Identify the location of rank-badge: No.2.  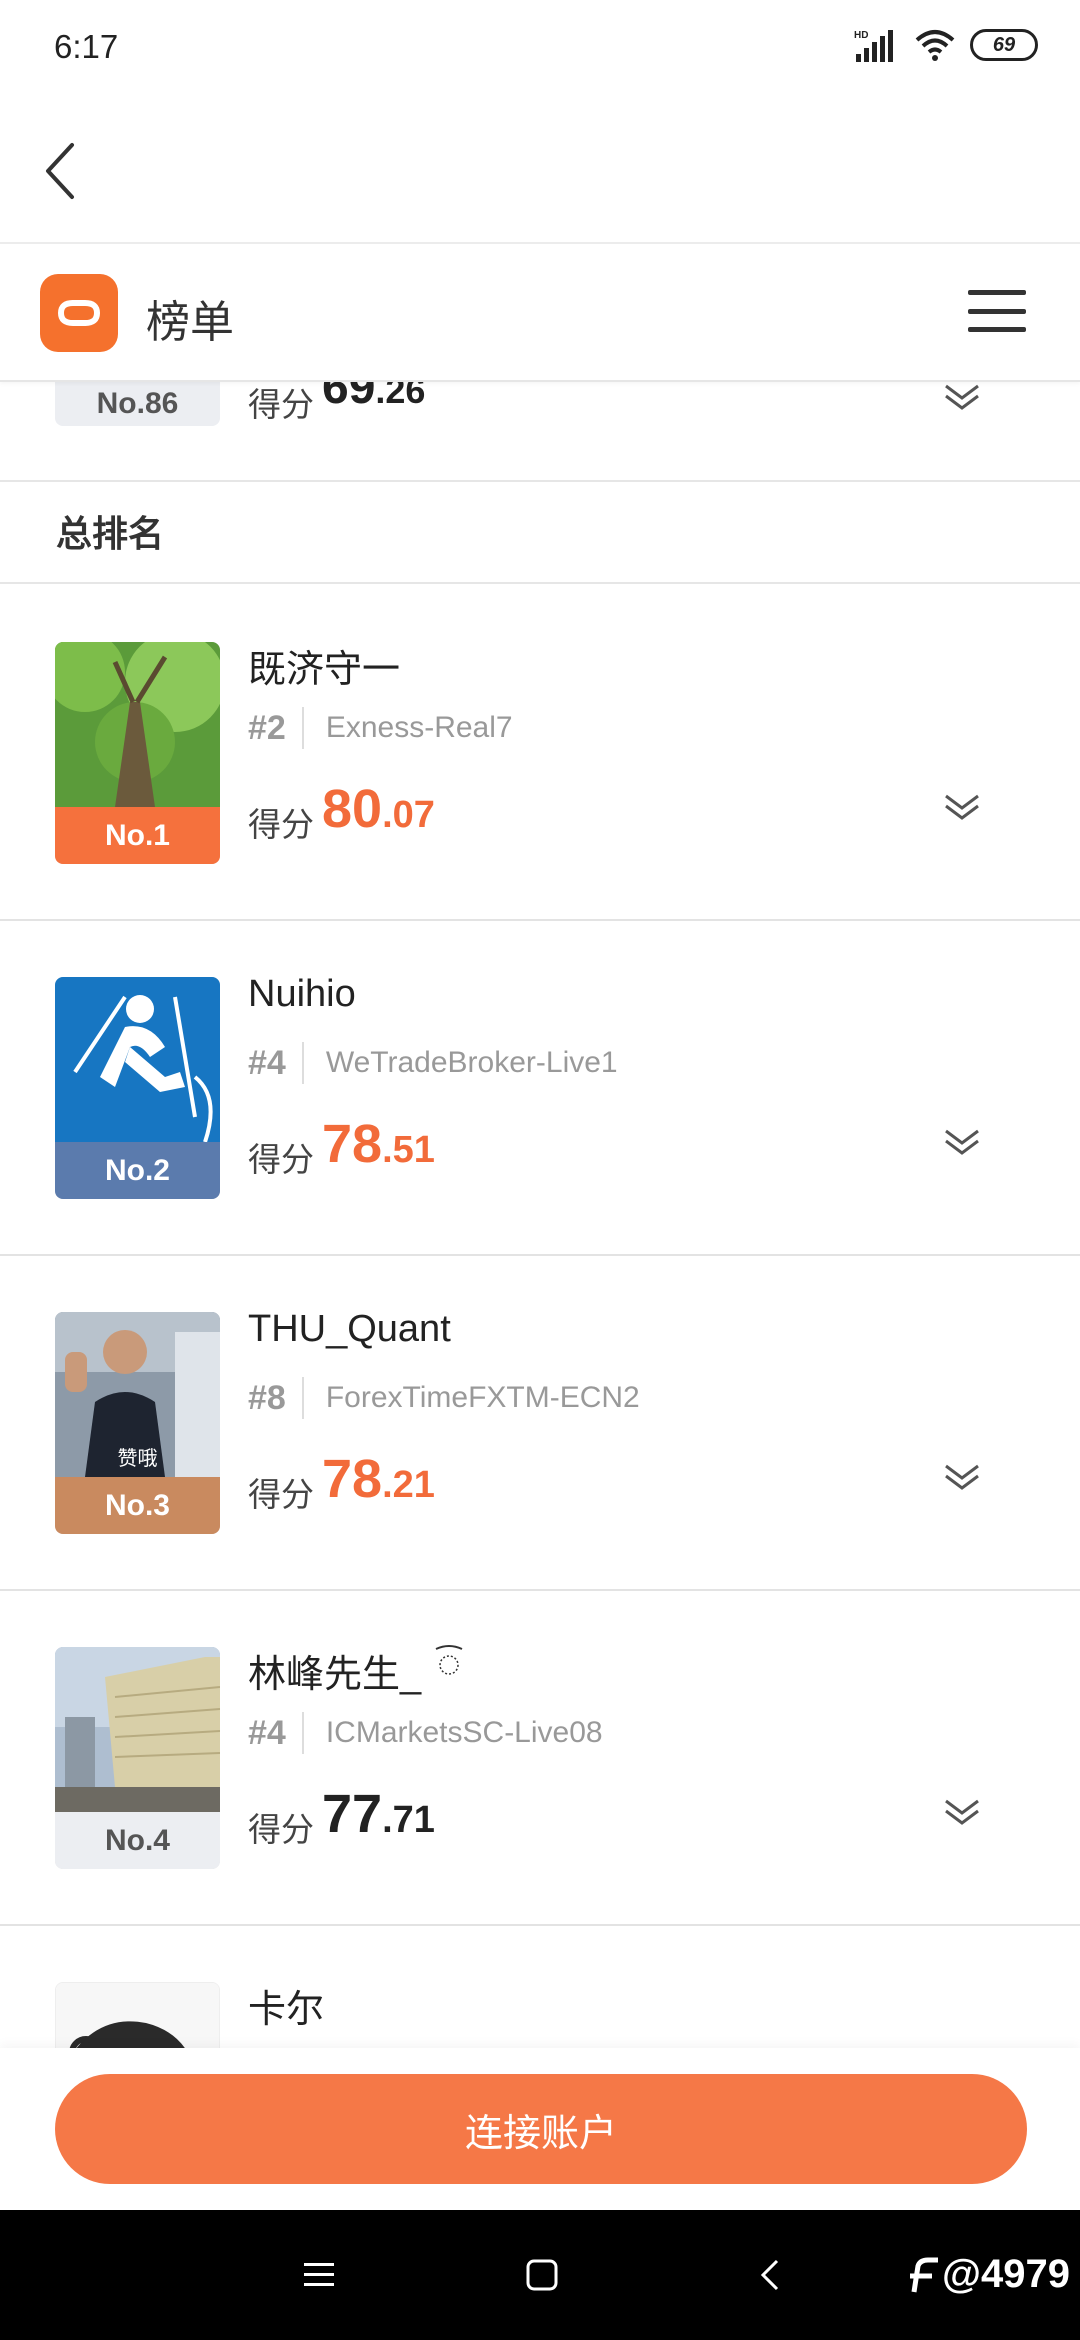
(137, 1170).